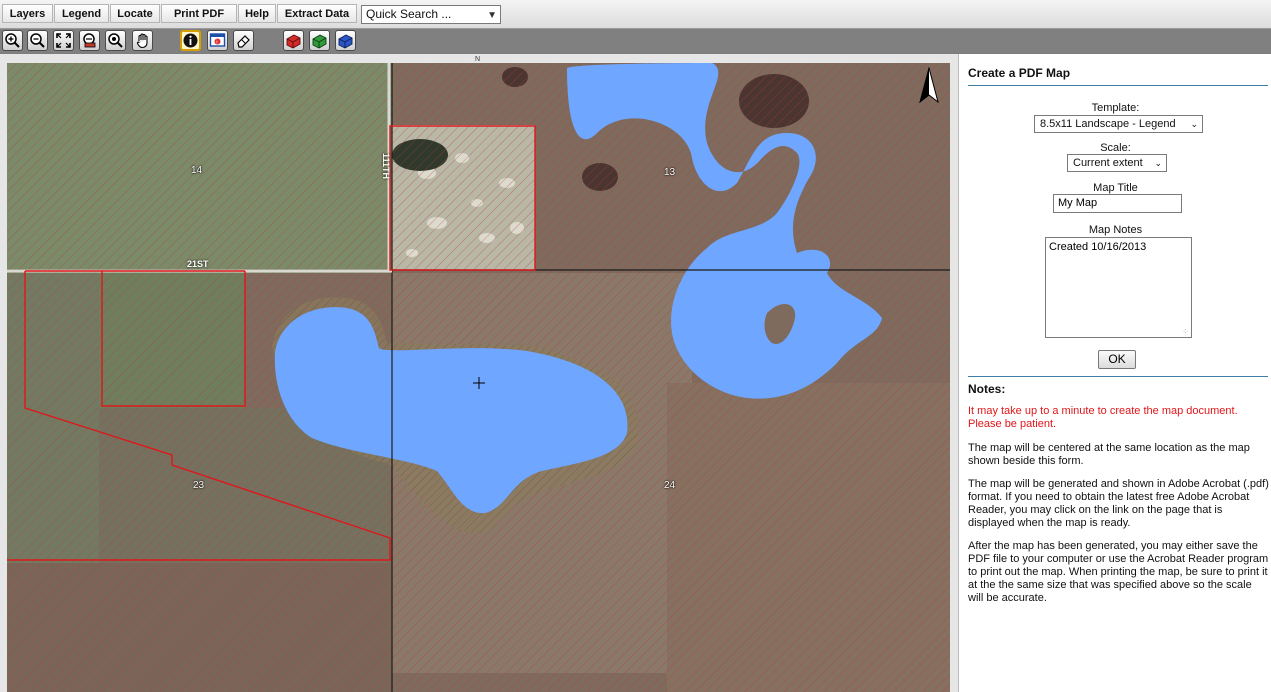  Describe the element at coordinates (1115, 148) in the screenshot. I see `scale-label: Scale:` at that location.